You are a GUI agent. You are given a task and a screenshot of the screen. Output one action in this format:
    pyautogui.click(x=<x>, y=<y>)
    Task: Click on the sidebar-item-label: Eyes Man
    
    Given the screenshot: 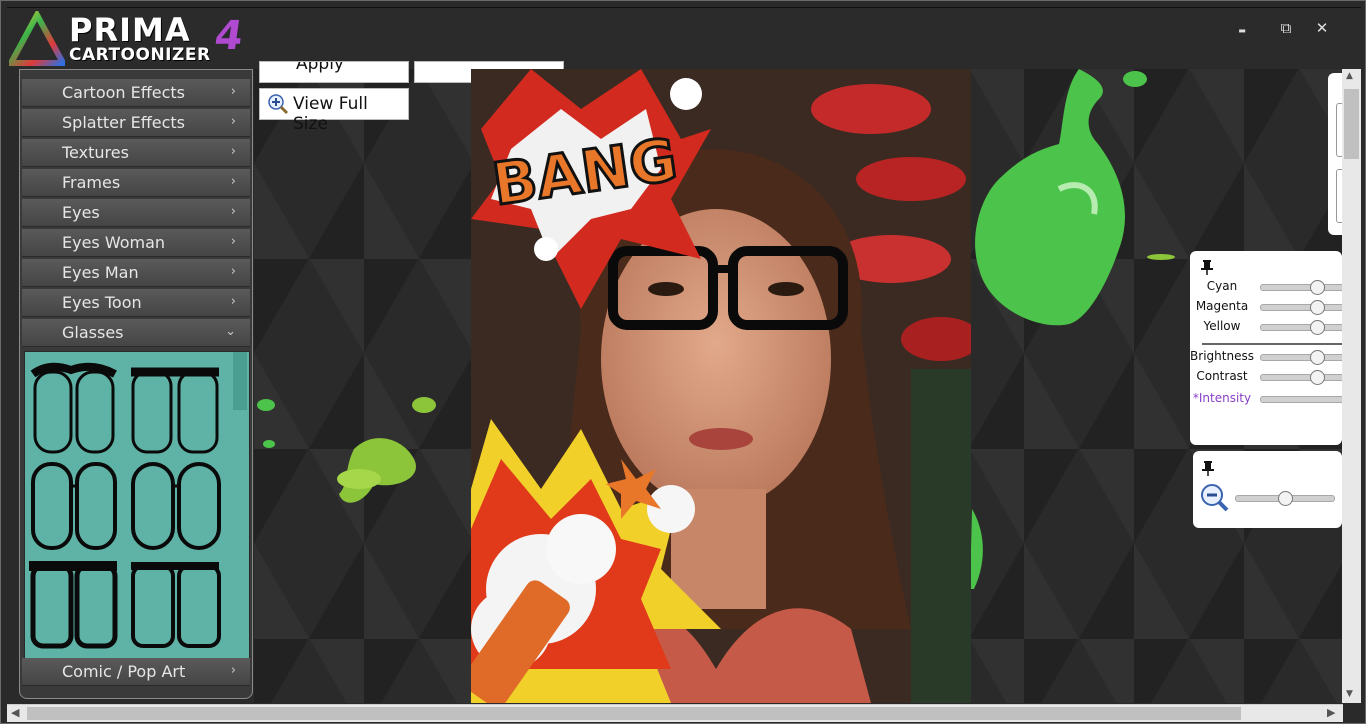 What is the action you would take?
    pyautogui.click(x=100, y=272)
    